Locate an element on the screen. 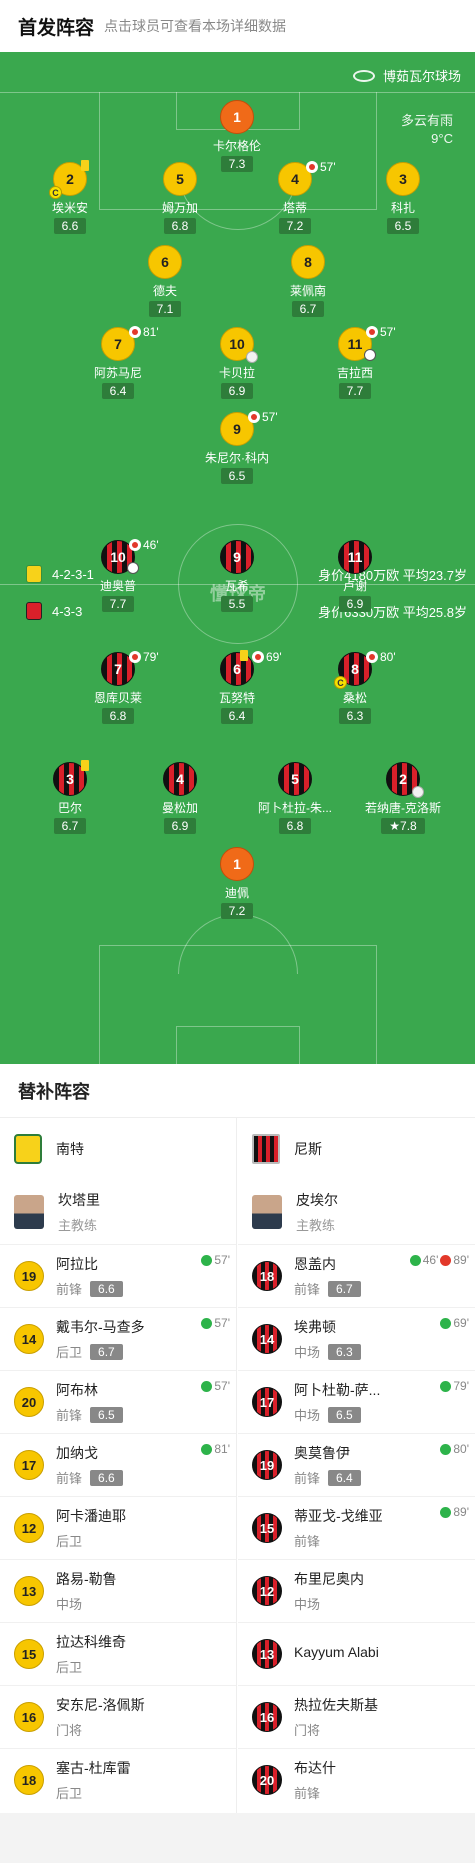 The height and width of the screenshot is (1863, 475). sub-player-meta: 前锋 6.5 is located at coordinates (89, 1414).